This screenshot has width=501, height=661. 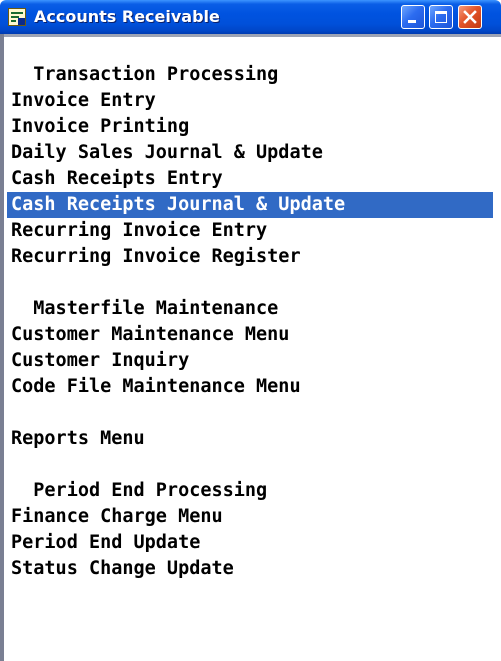 I want to click on window-title: Accounts Receivable, so click(x=127, y=16).